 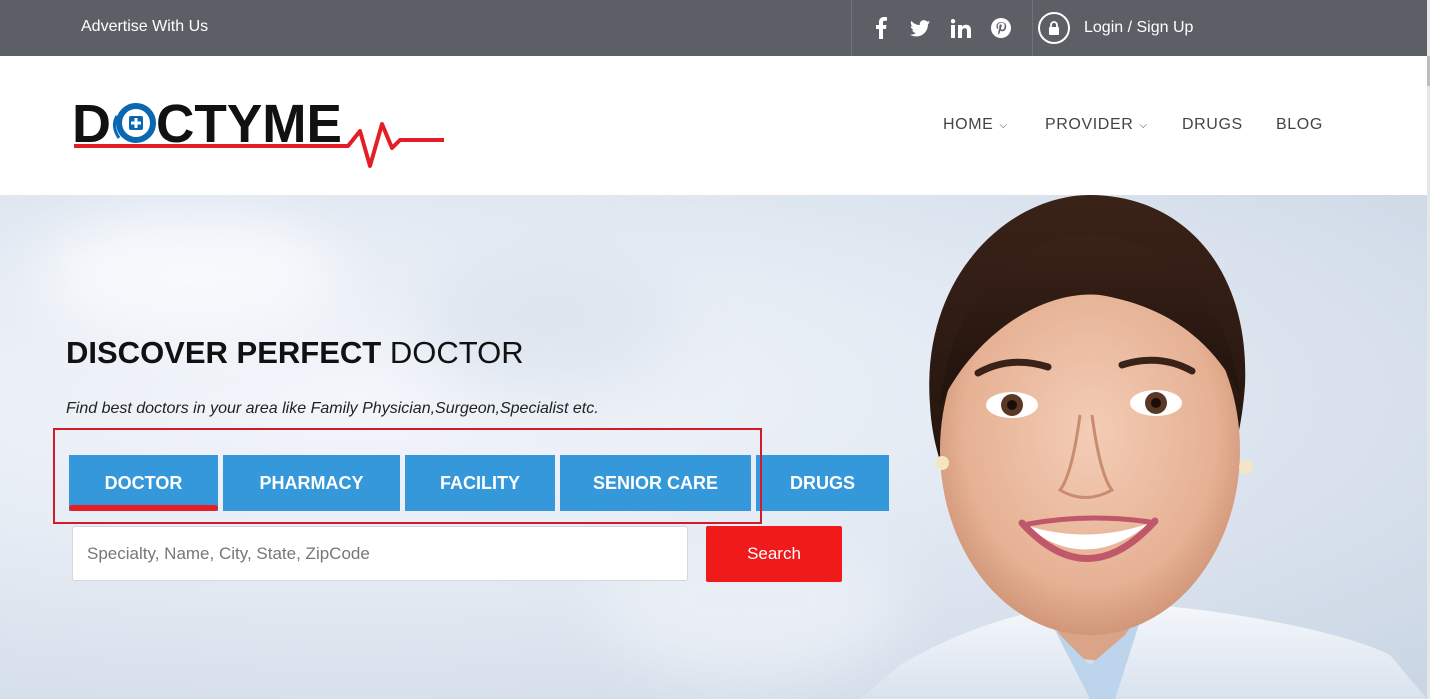 I want to click on nav-blog: BLOG, so click(x=1299, y=125).